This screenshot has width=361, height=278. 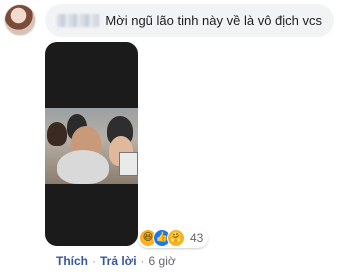 What do you see at coordinates (197, 238) in the screenshot?
I see `reaction-count: 43` at bounding box center [197, 238].